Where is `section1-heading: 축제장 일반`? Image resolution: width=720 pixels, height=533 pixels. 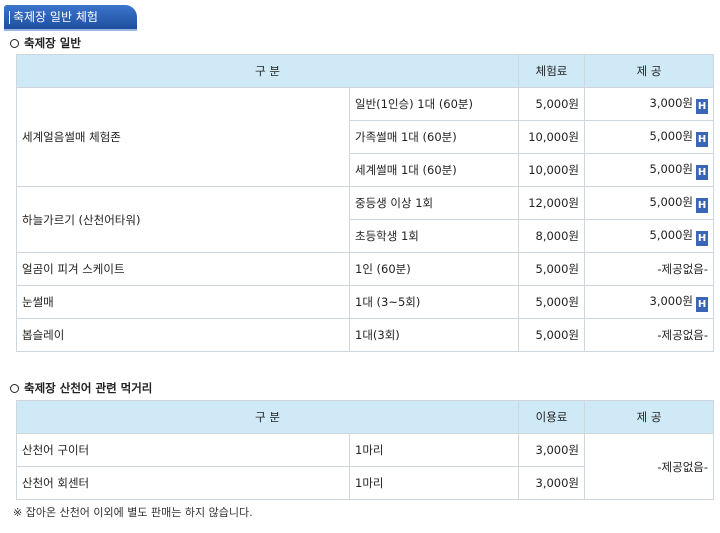 section1-heading: 축제장 일반 is located at coordinates (45, 43).